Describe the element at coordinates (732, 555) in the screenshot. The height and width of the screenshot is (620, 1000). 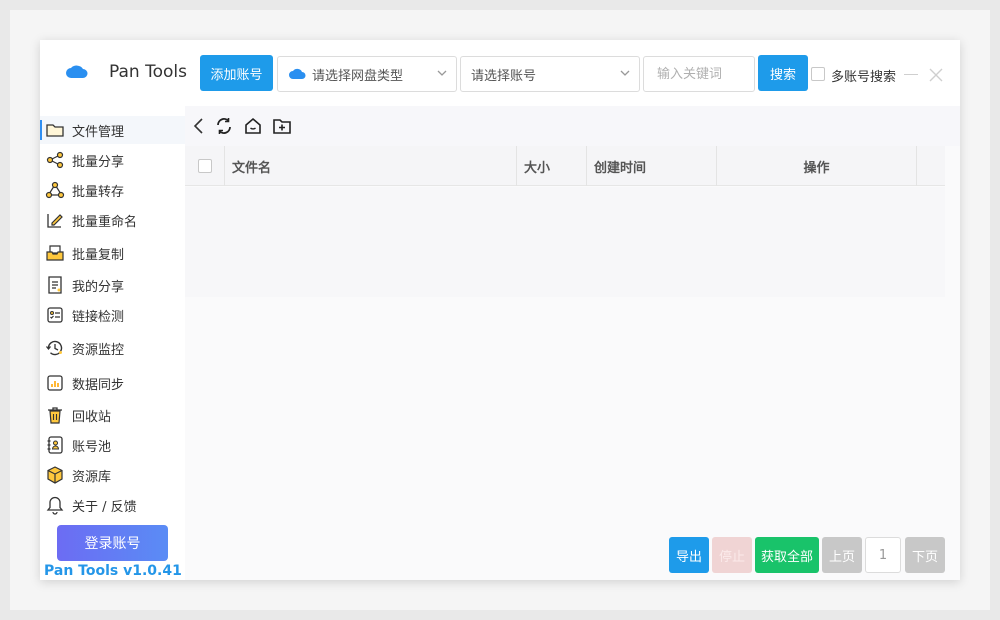
I see `stop-button: 停止` at that location.